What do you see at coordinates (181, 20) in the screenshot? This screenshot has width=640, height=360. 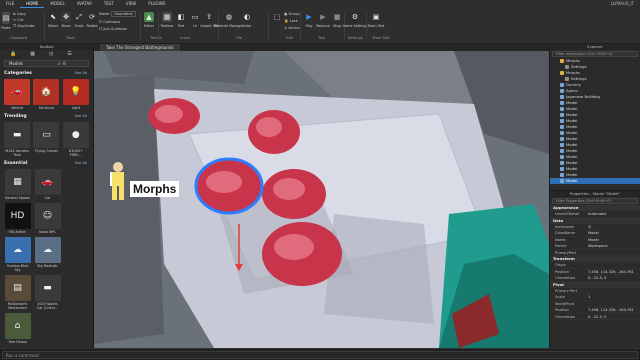 I see `part-button: ◧ Part` at bounding box center [181, 20].